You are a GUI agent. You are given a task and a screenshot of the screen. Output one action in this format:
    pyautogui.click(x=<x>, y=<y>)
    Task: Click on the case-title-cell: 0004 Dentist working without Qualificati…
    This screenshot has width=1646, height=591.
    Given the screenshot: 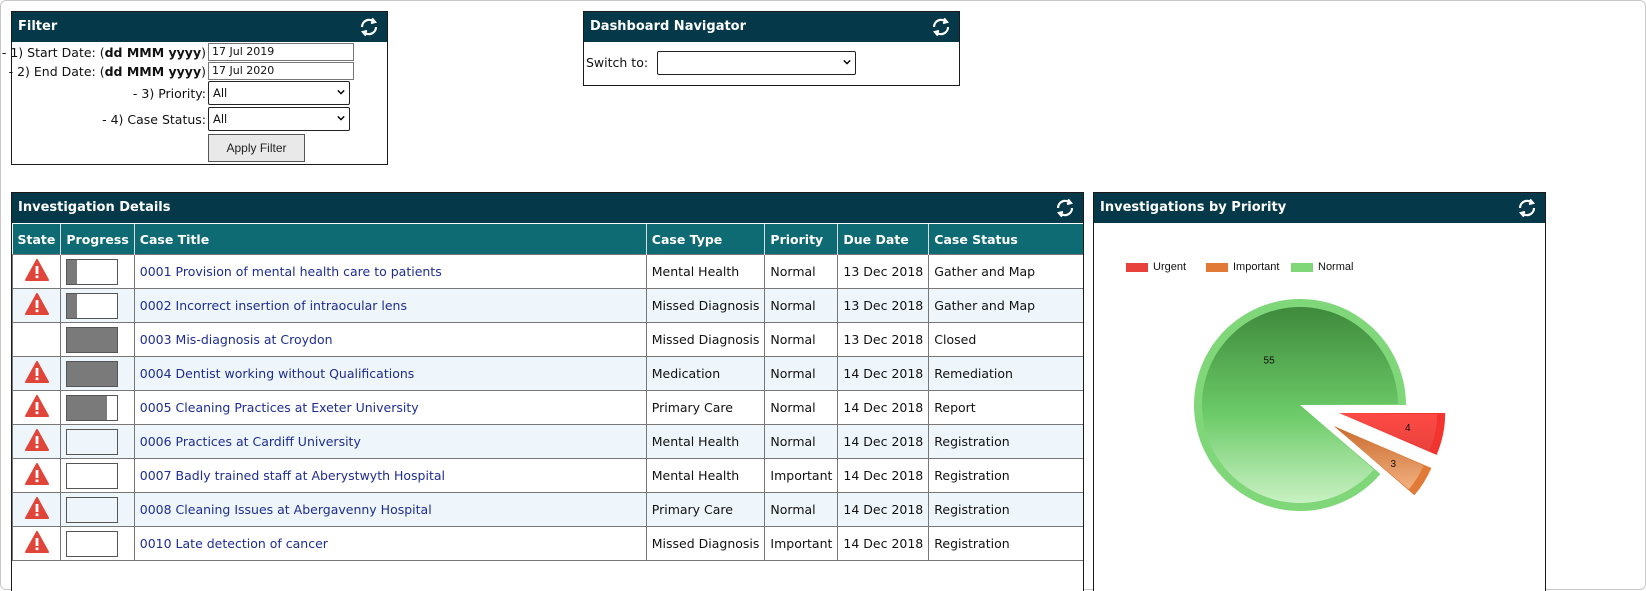 What is the action you would take?
    pyautogui.click(x=390, y=373)
    